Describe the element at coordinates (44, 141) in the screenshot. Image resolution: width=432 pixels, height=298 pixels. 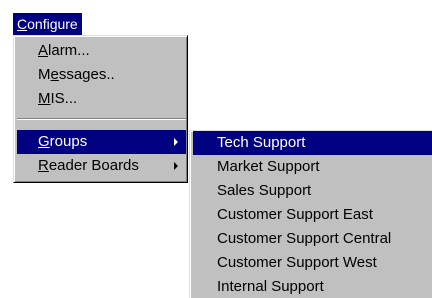
I see `groups-mnemonic: G` at that location.